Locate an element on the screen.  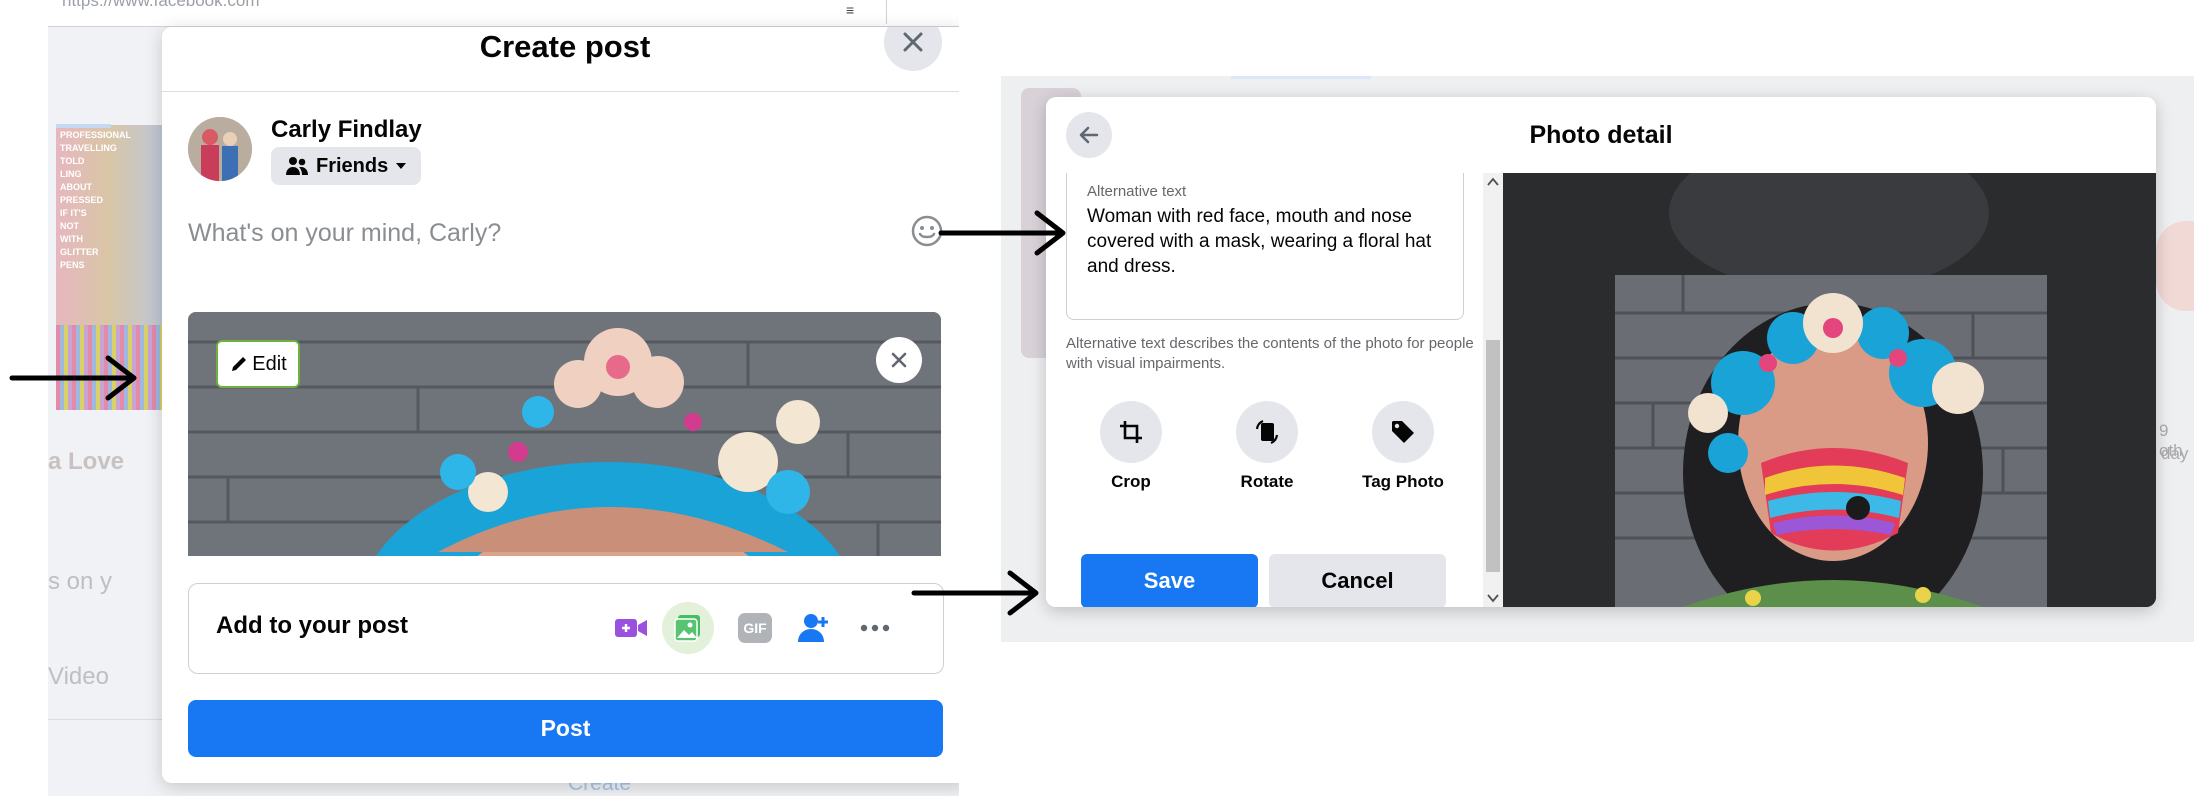
arrow-to-save is located at coordinates (975, 593).